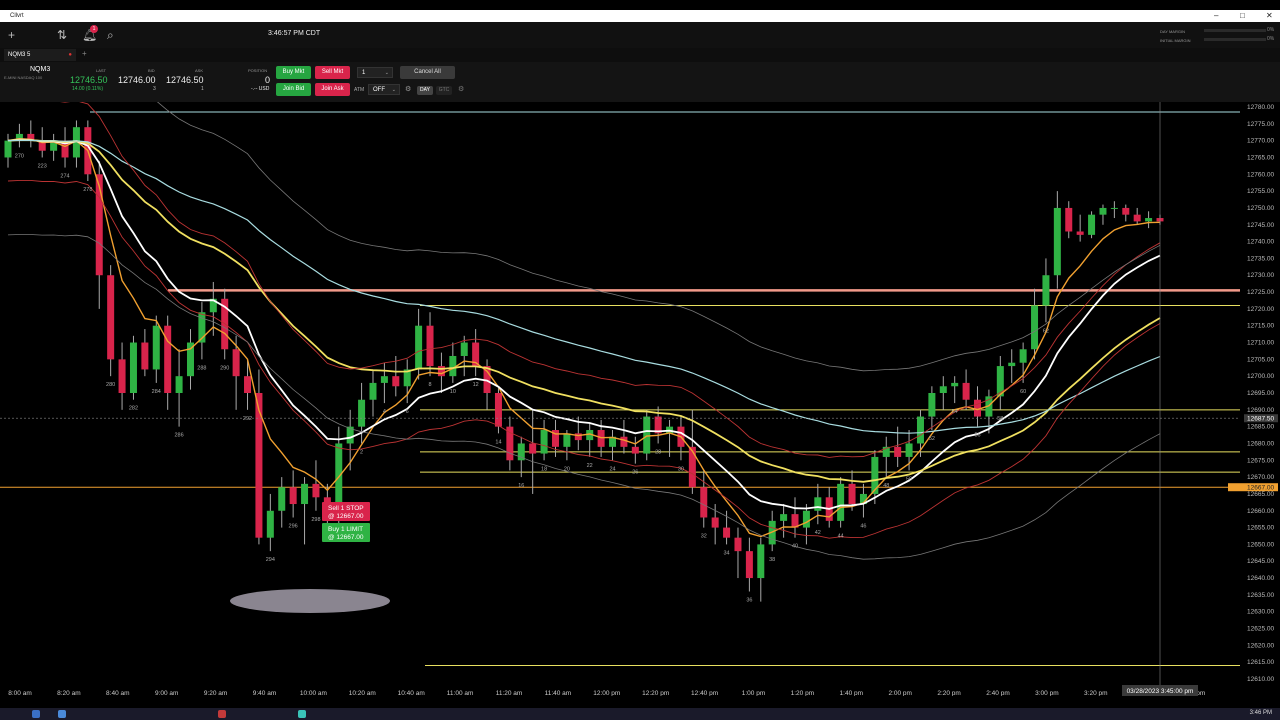 The height and width of the screenshot is (720, 1280). What do you see at coordinates (110, 35) in the screenshot?
I see `search-icon: ⌕` at bounding box center [110, 35].